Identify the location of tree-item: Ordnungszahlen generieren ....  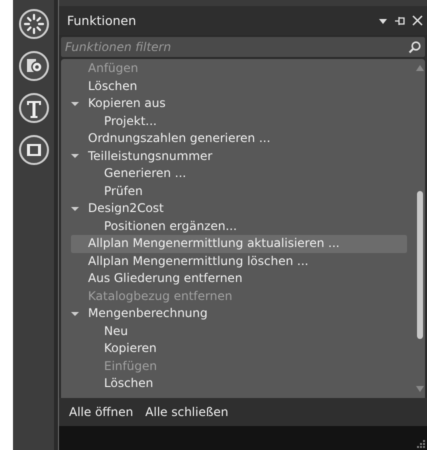
(239, 139).